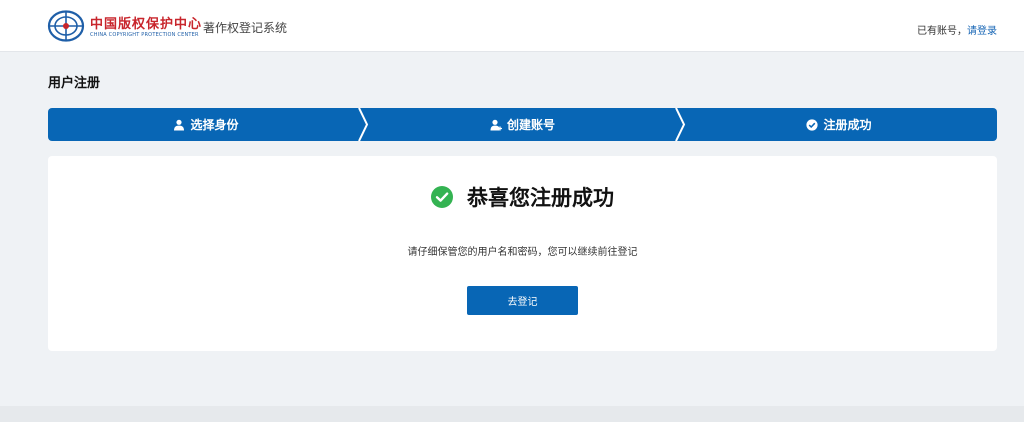  I want to click on system-name: 著作权登记系统, so click(245, 28).